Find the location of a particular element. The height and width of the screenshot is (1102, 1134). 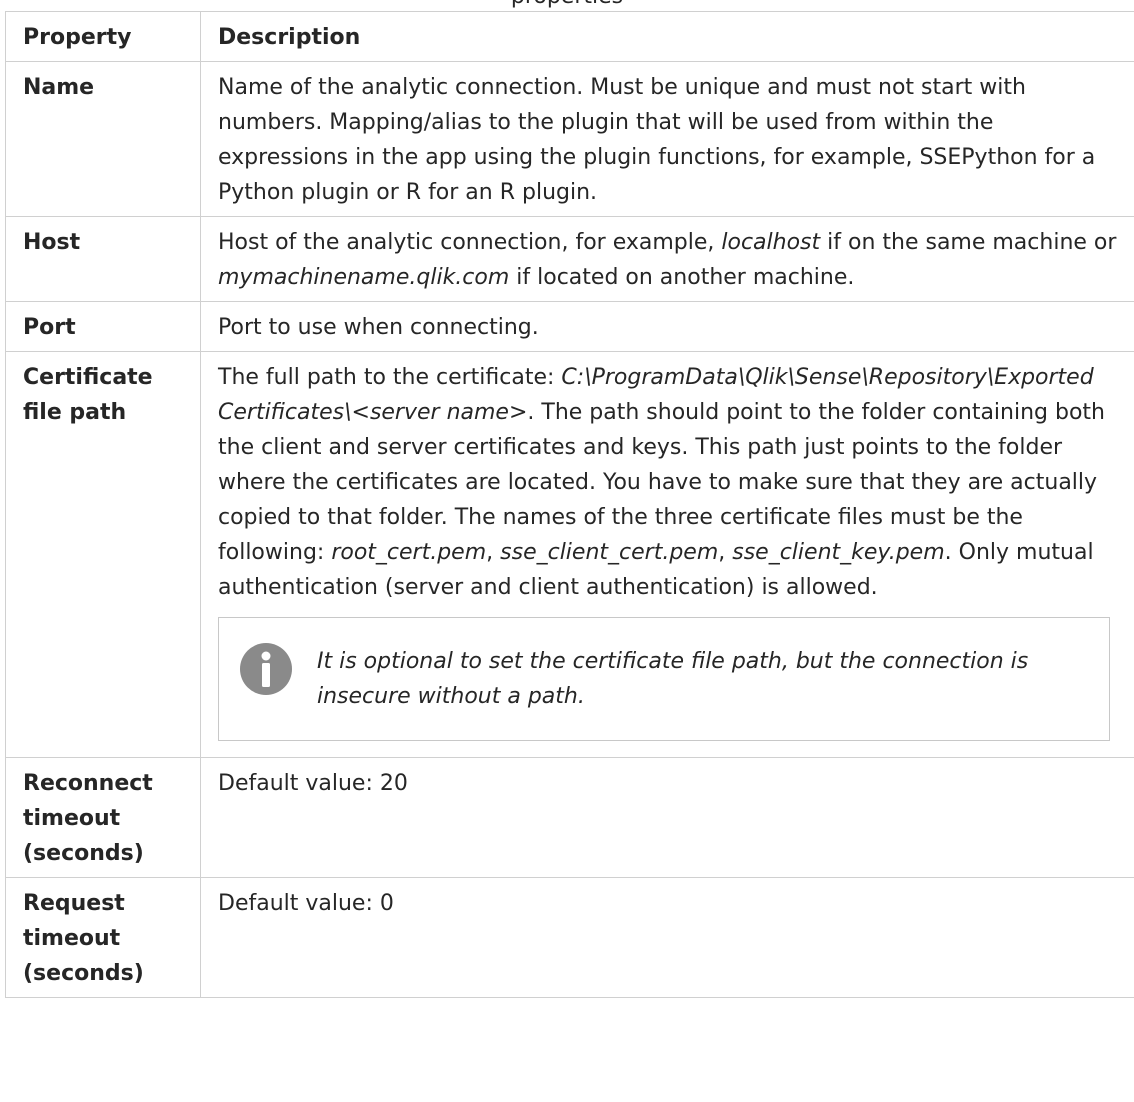

text-run: if located on another machine. is located at coordinates (682, 277).